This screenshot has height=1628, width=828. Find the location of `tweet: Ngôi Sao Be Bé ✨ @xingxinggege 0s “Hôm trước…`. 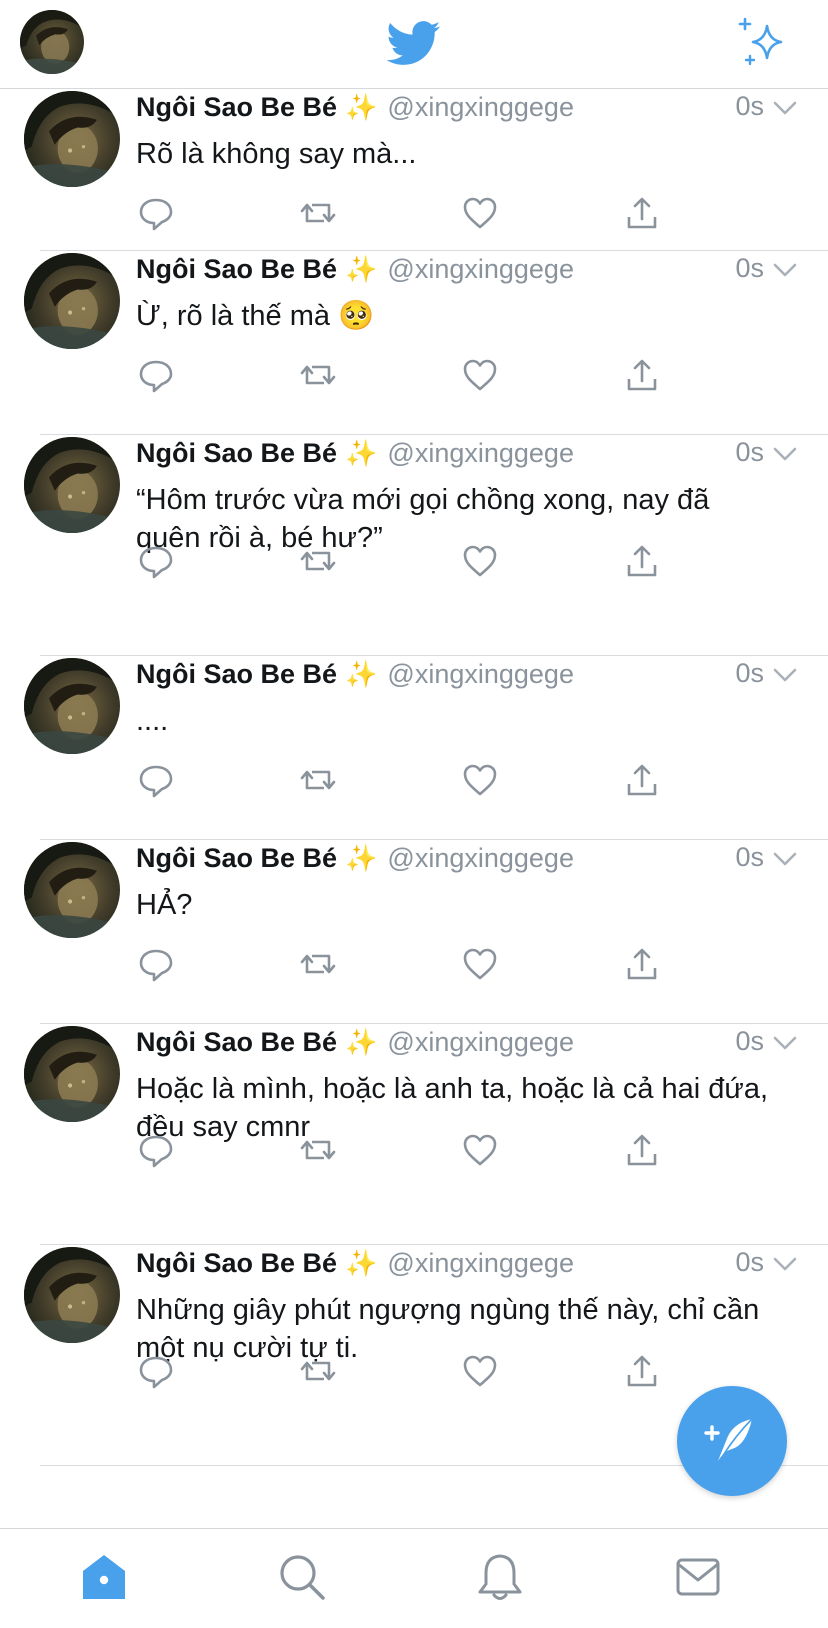

tweet: Ngôi Sao Be Bé ✨ @xingxinggege 0s “Hôm trước… is located at coordinates (414, 545).